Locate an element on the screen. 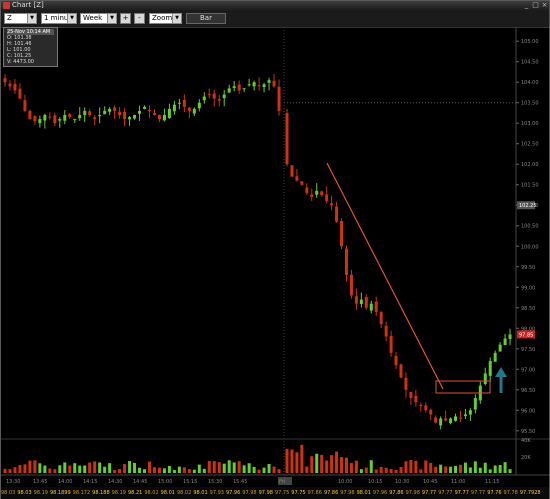  app-icon is located at coordinates (6, 5).